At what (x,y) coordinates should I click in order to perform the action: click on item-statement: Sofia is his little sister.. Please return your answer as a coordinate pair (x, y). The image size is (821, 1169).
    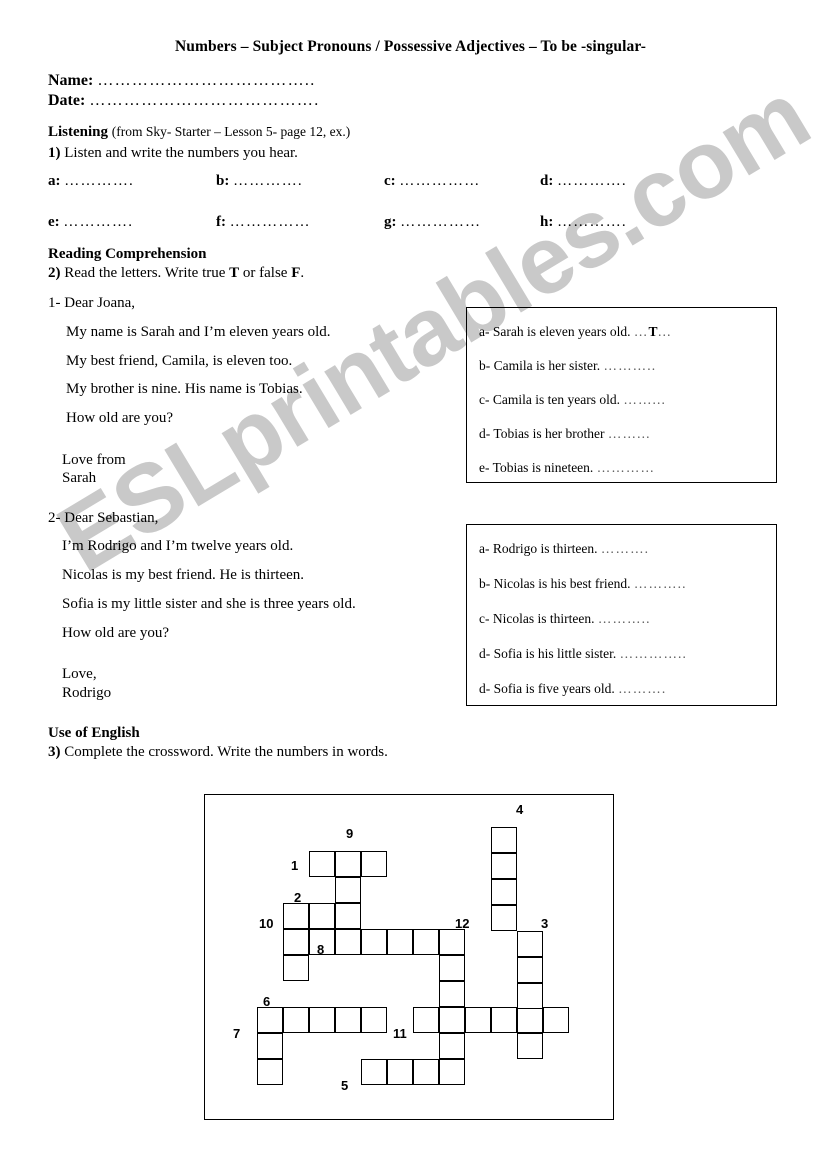
    Looking at the image, I should click on (555, 653).